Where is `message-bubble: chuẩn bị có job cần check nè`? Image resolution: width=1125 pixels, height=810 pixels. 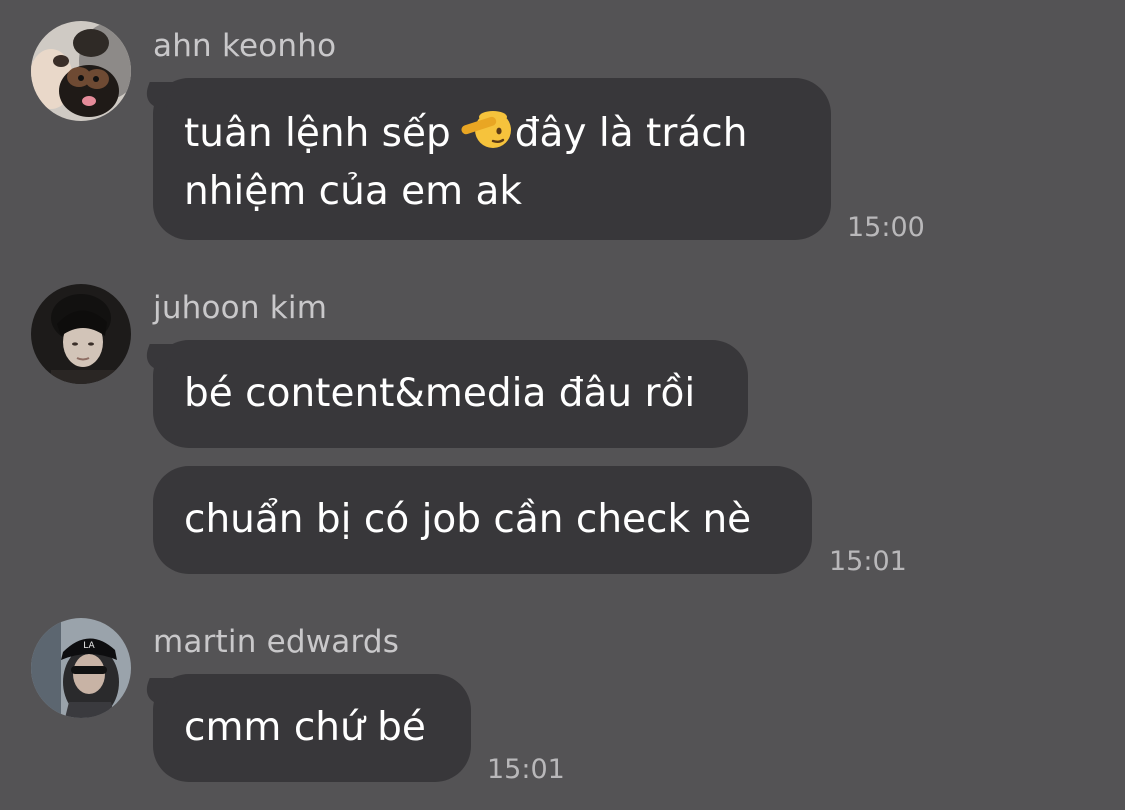 message-bubble: chuẩn bị có job cần check nè is located at coordinates (482, 520).